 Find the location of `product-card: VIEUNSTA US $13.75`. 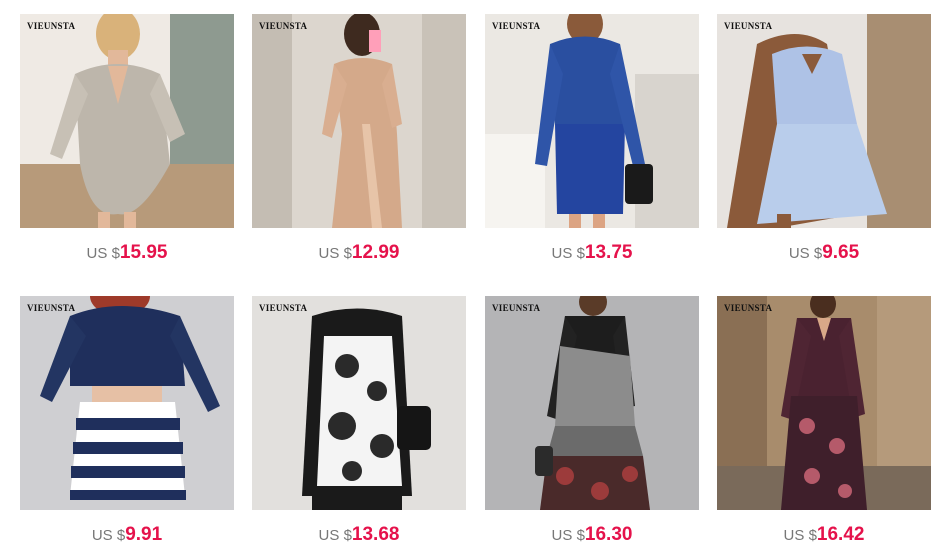

product-card: VIEUNSTA US $13.75 is located at coordinates (592, 138).